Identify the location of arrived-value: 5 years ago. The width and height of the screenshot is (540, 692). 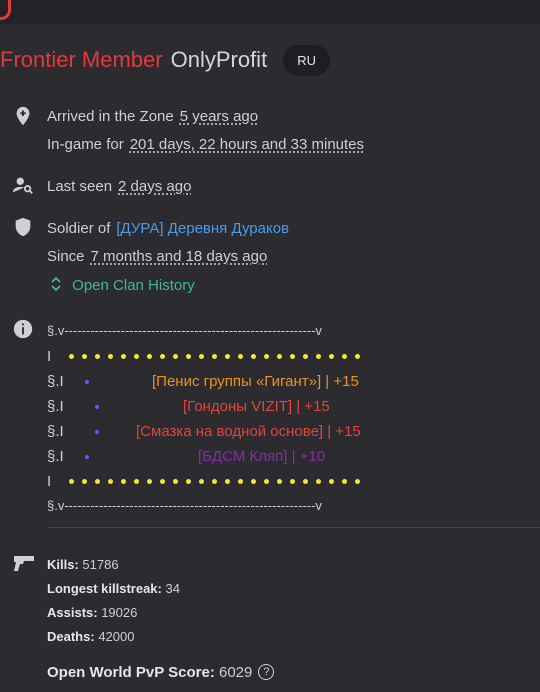
(219, 116).